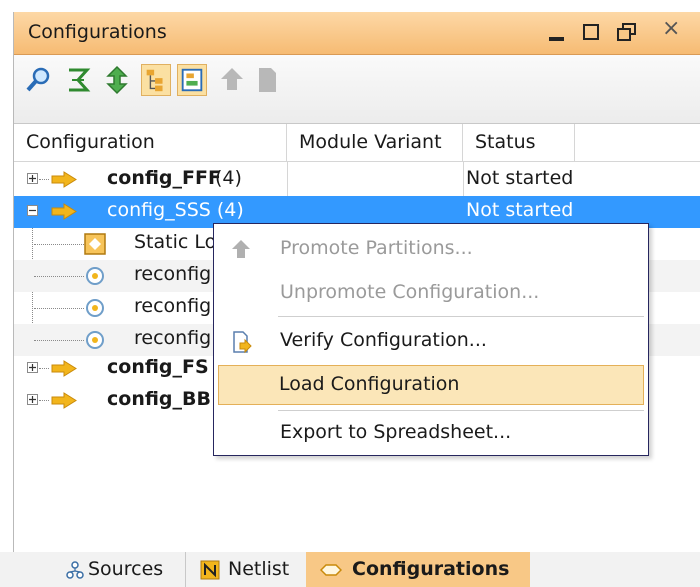  Describe the element at coordinates (431, 569) in the screenshot. I see `tab-label: Configurations` at that location.